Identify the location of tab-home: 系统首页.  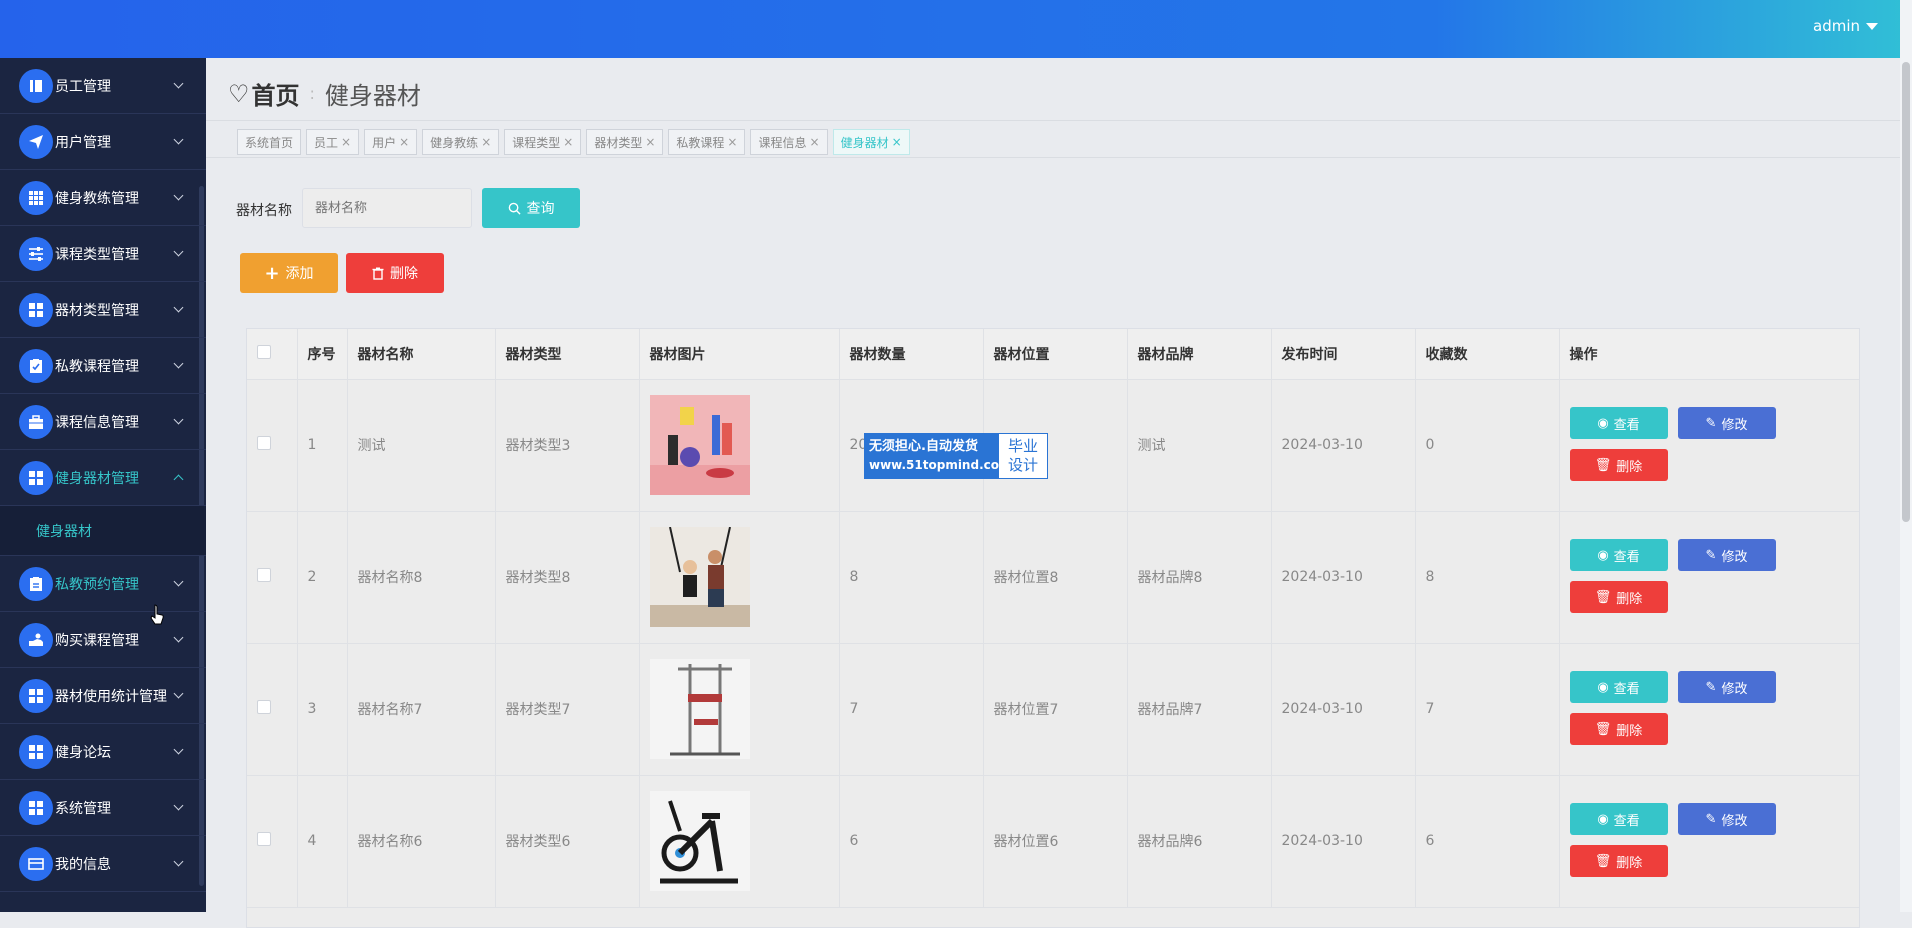
(269, 142).